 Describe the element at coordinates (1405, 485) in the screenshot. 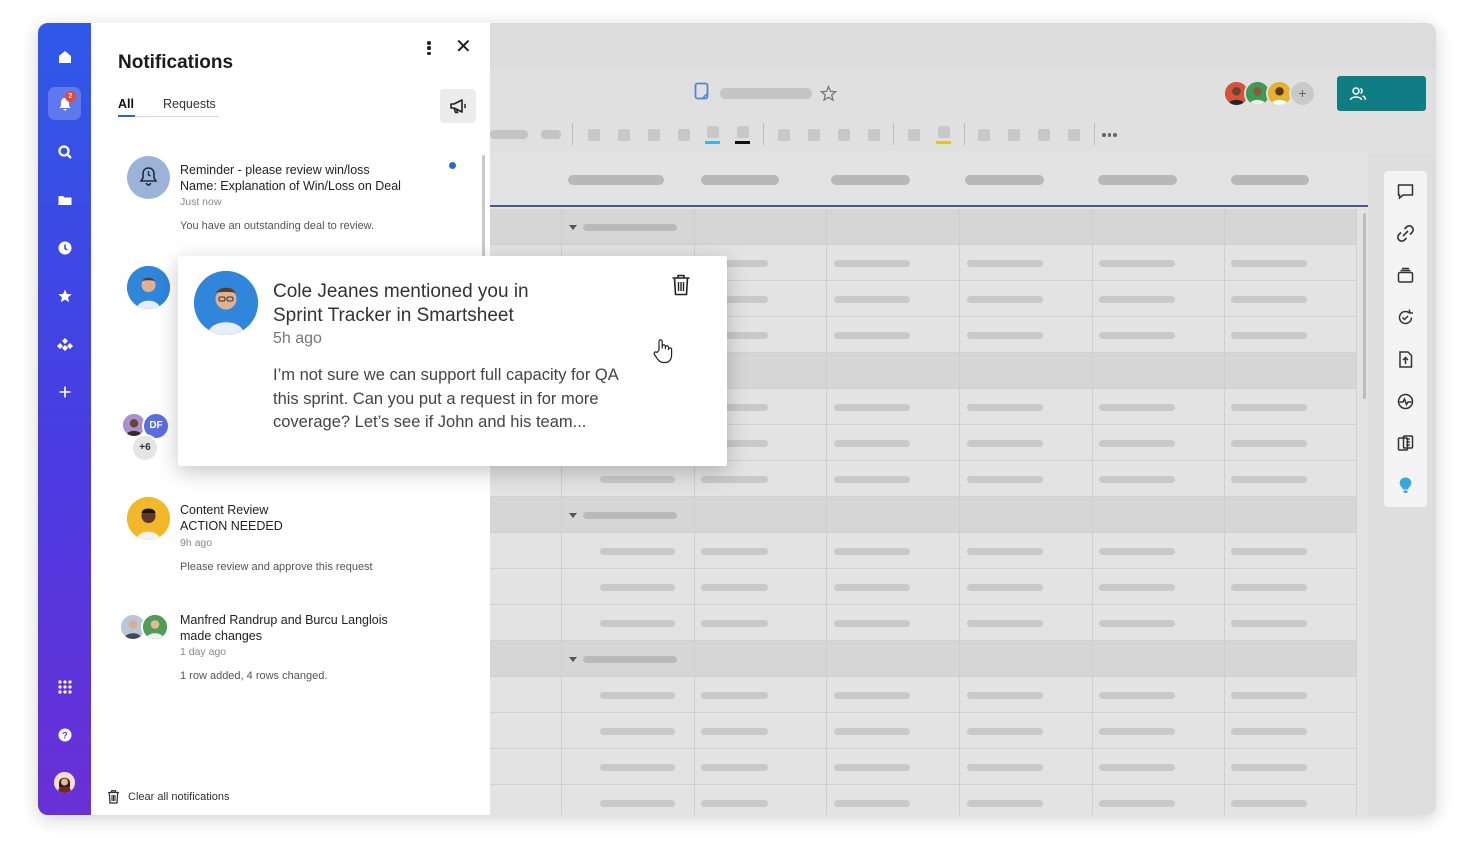

I see `ideas-icon` at that location.